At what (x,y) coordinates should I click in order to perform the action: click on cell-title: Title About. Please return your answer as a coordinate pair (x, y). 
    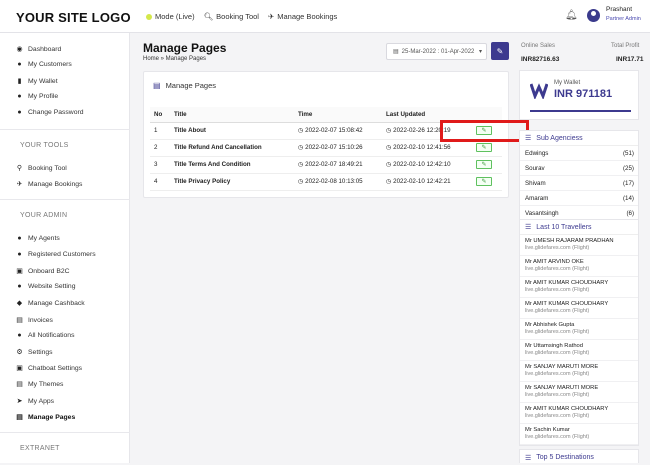
    Looking at the image, I should click on (232, 131).